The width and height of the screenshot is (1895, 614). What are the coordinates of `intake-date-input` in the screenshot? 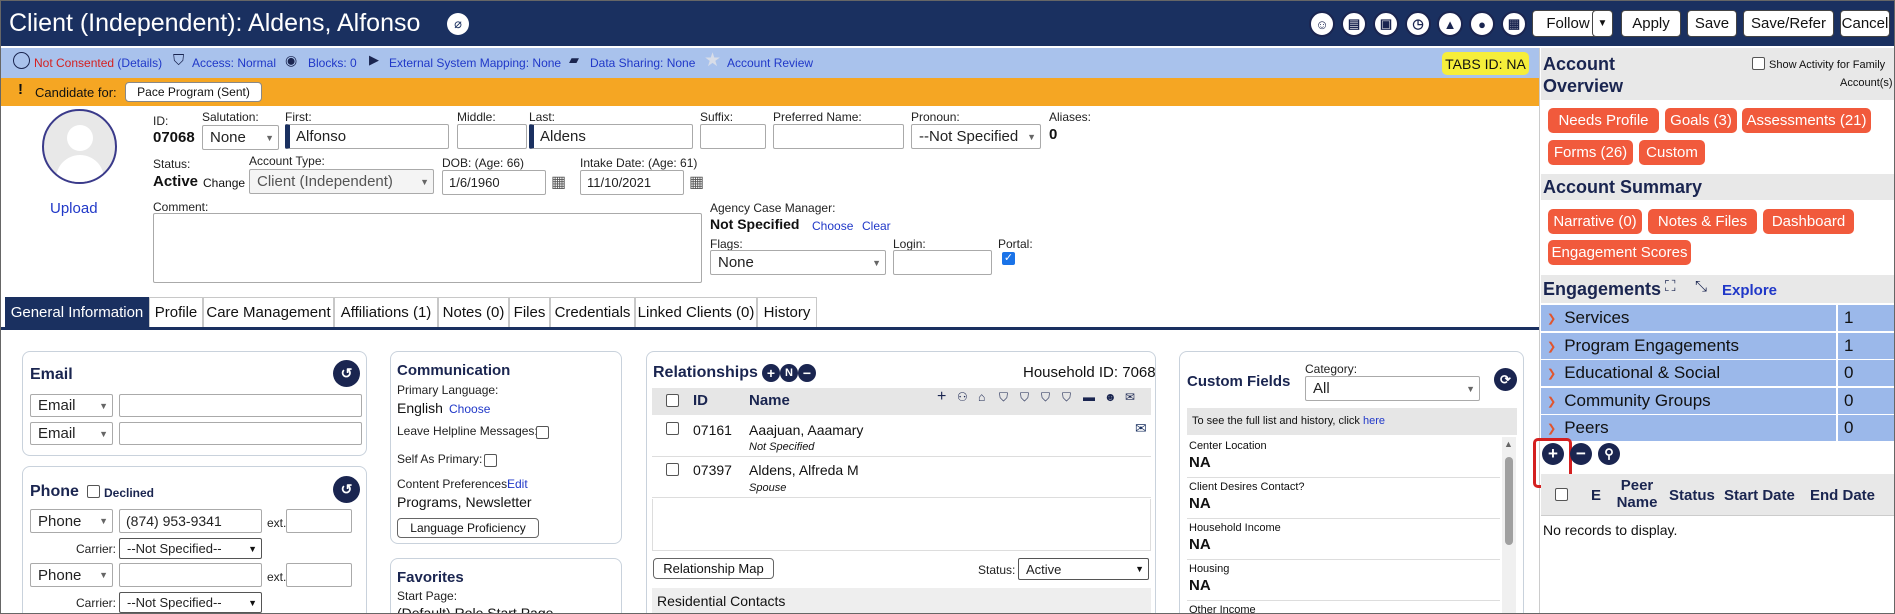 It's located at (632, 182).